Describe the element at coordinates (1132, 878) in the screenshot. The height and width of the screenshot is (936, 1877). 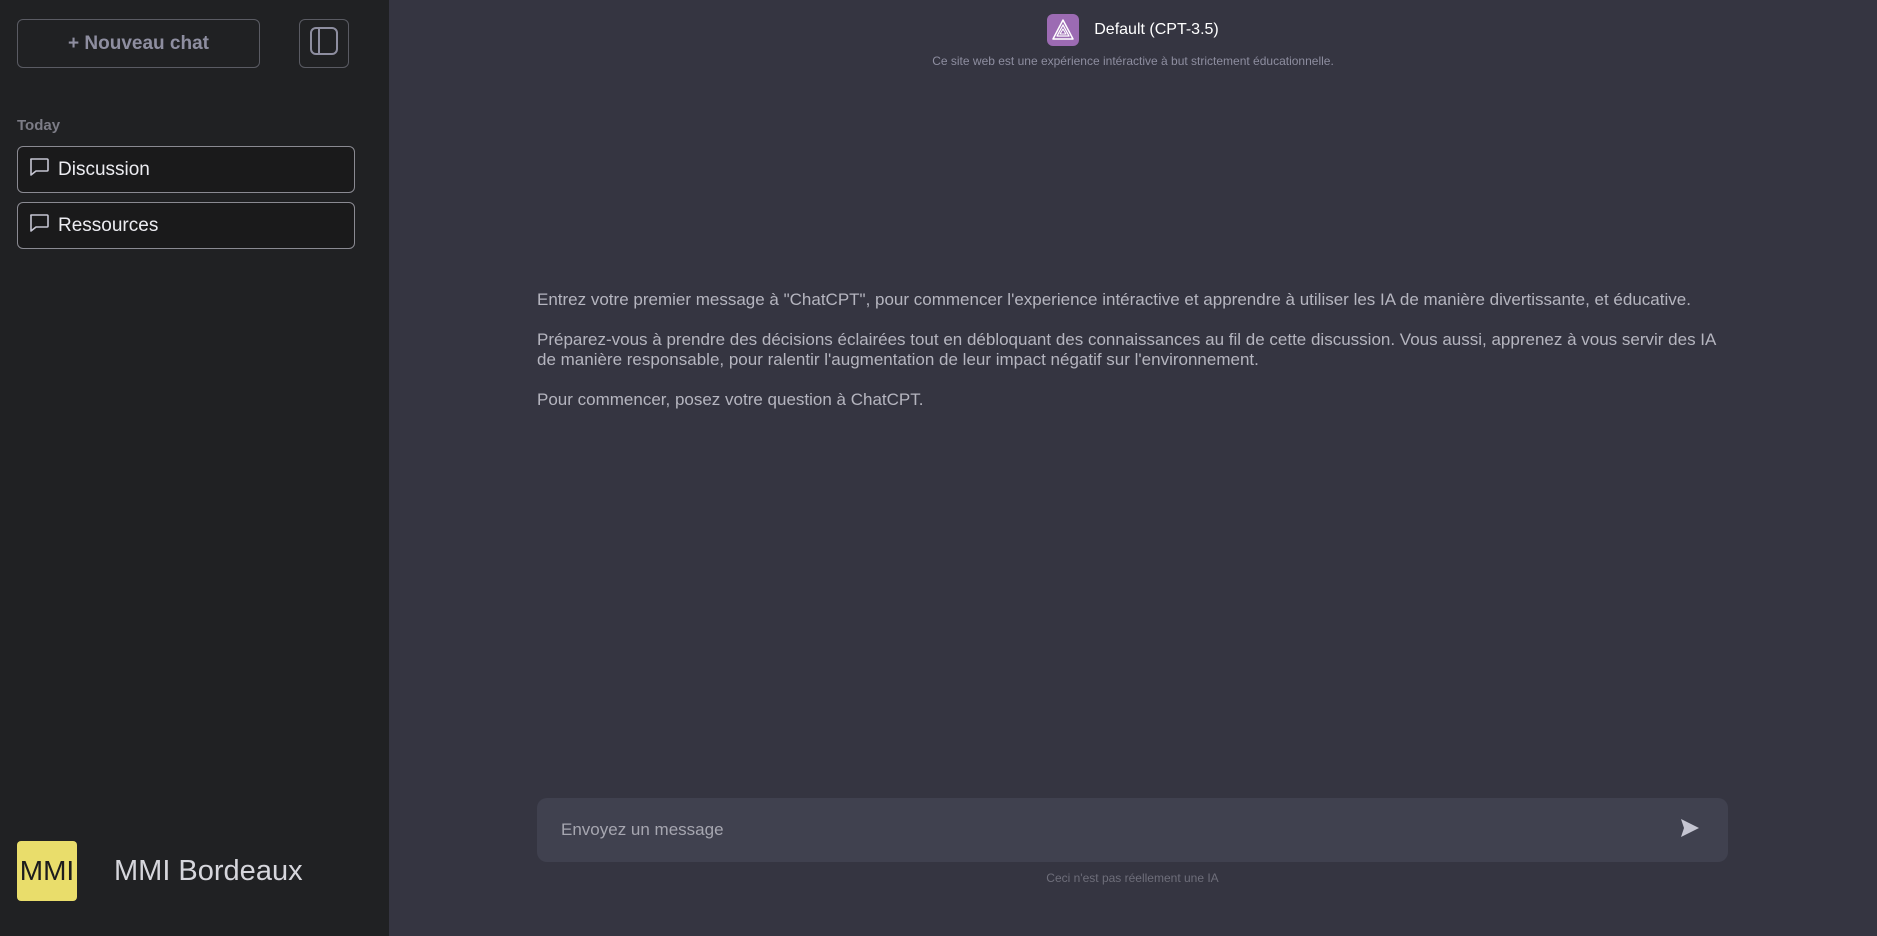
I see `composer-footer-note: Ceci n'est pas réellement une IA` at that location.